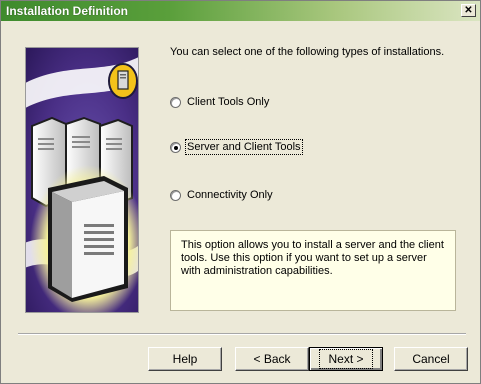 Image resolution: width=481 pixels, height=384 pixels. I want to click on radio-connectivity-only, so click(175, 195).